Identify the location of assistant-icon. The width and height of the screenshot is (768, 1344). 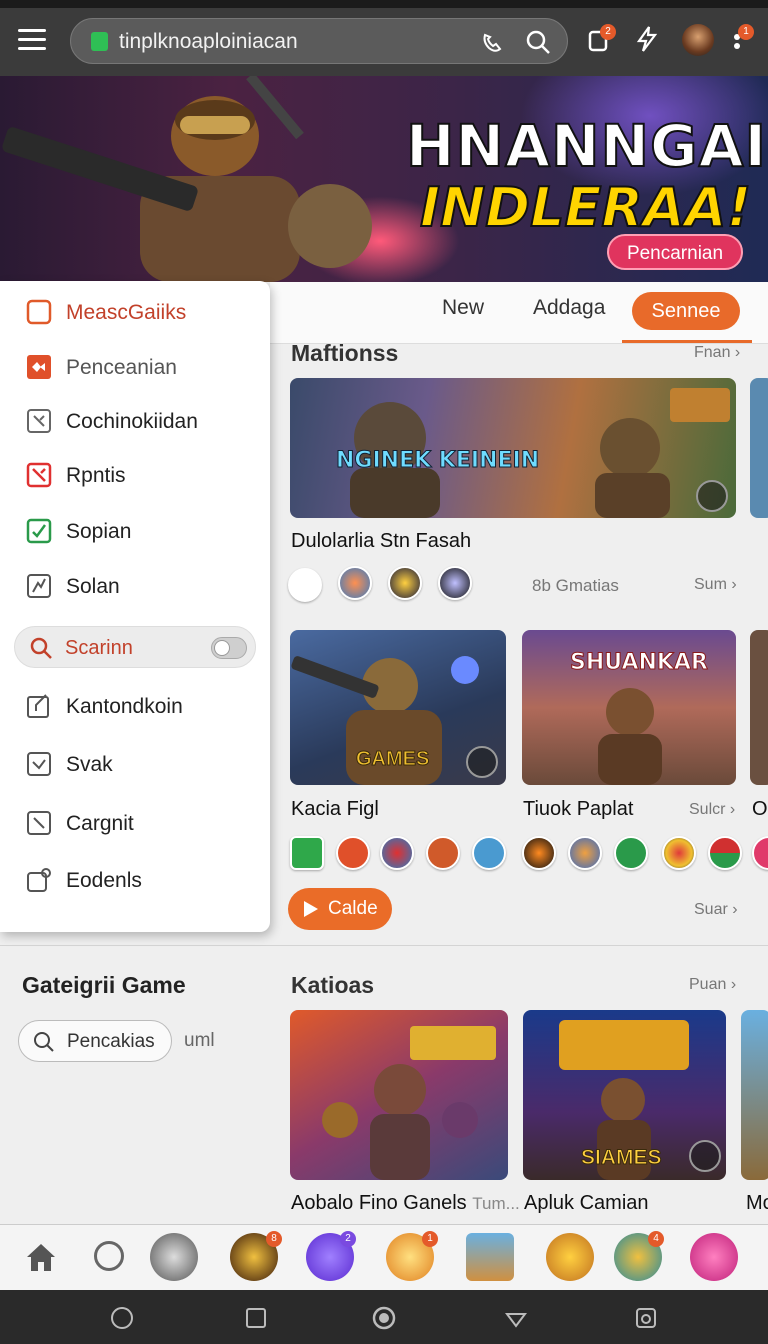
(122, 1318).